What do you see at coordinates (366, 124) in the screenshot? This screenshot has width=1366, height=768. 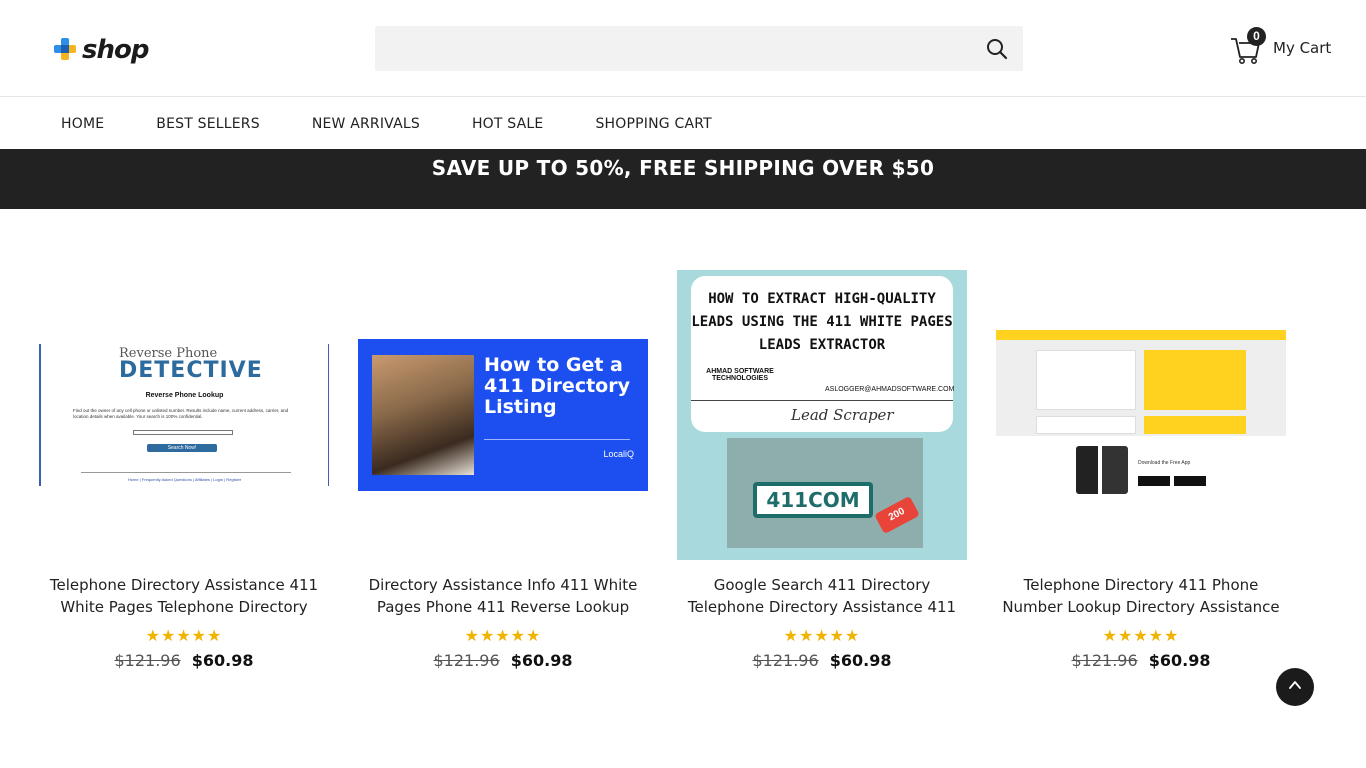 I see `nav-item-new-arrivals: NEW ARRIVALS` at bounding box center [366, 124].